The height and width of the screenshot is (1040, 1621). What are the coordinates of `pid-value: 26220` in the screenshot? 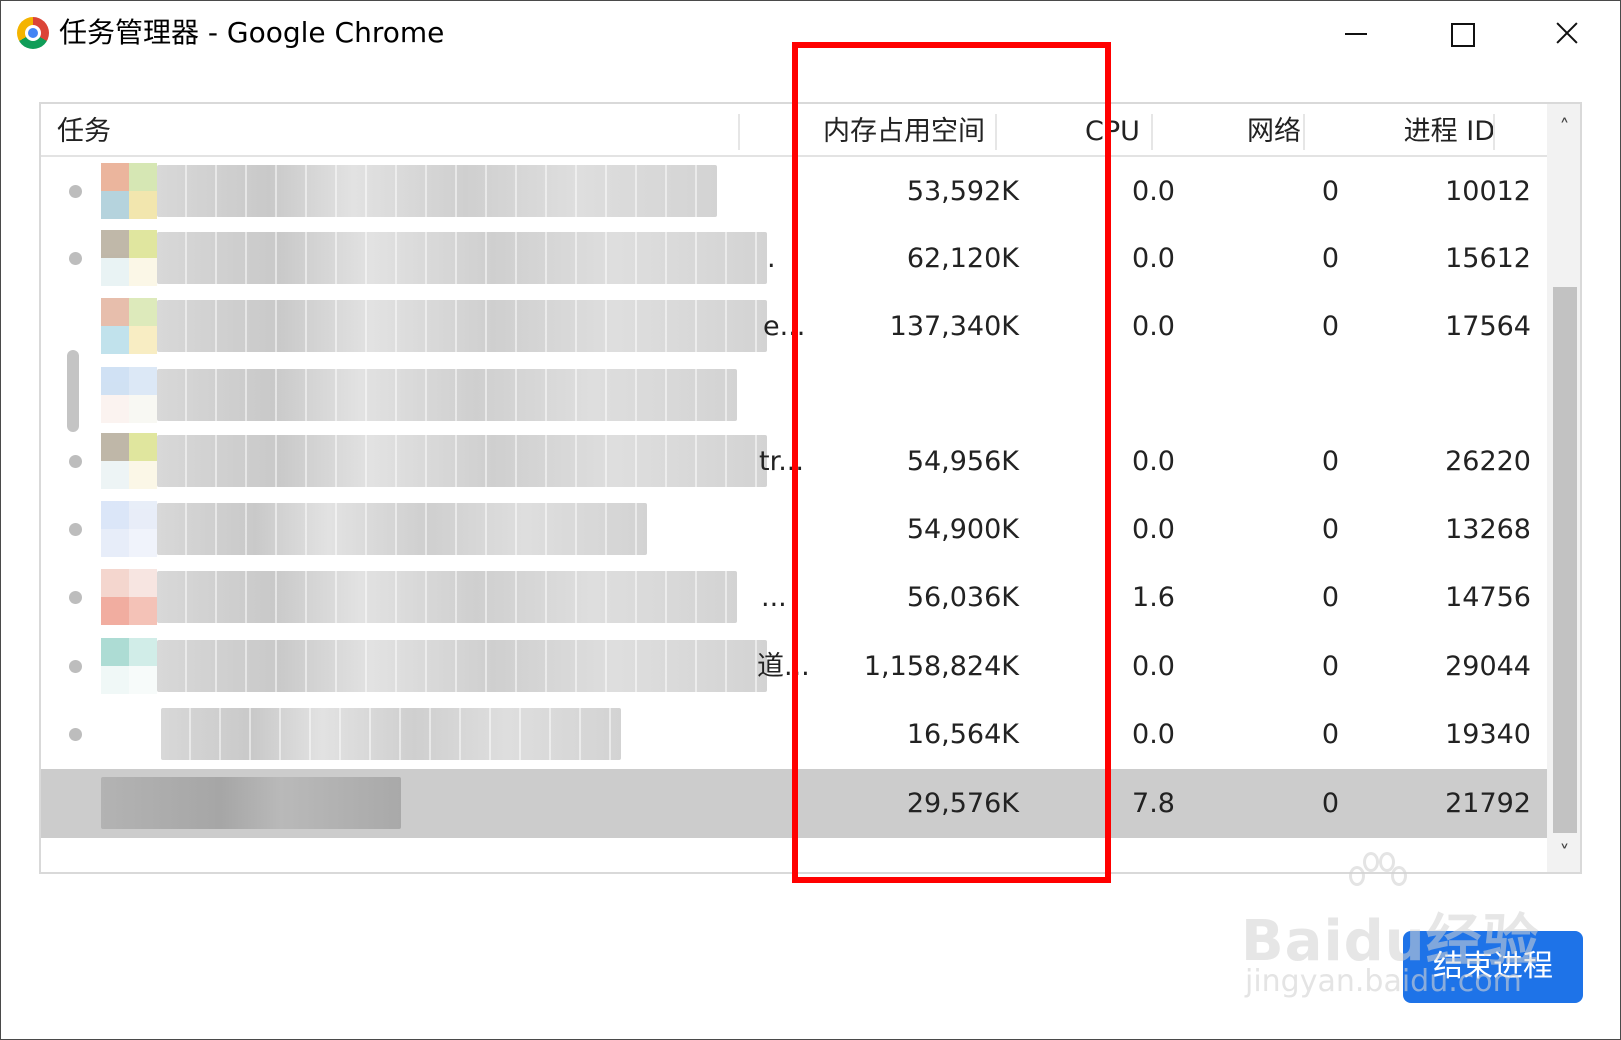 It's located at (1488, 461).